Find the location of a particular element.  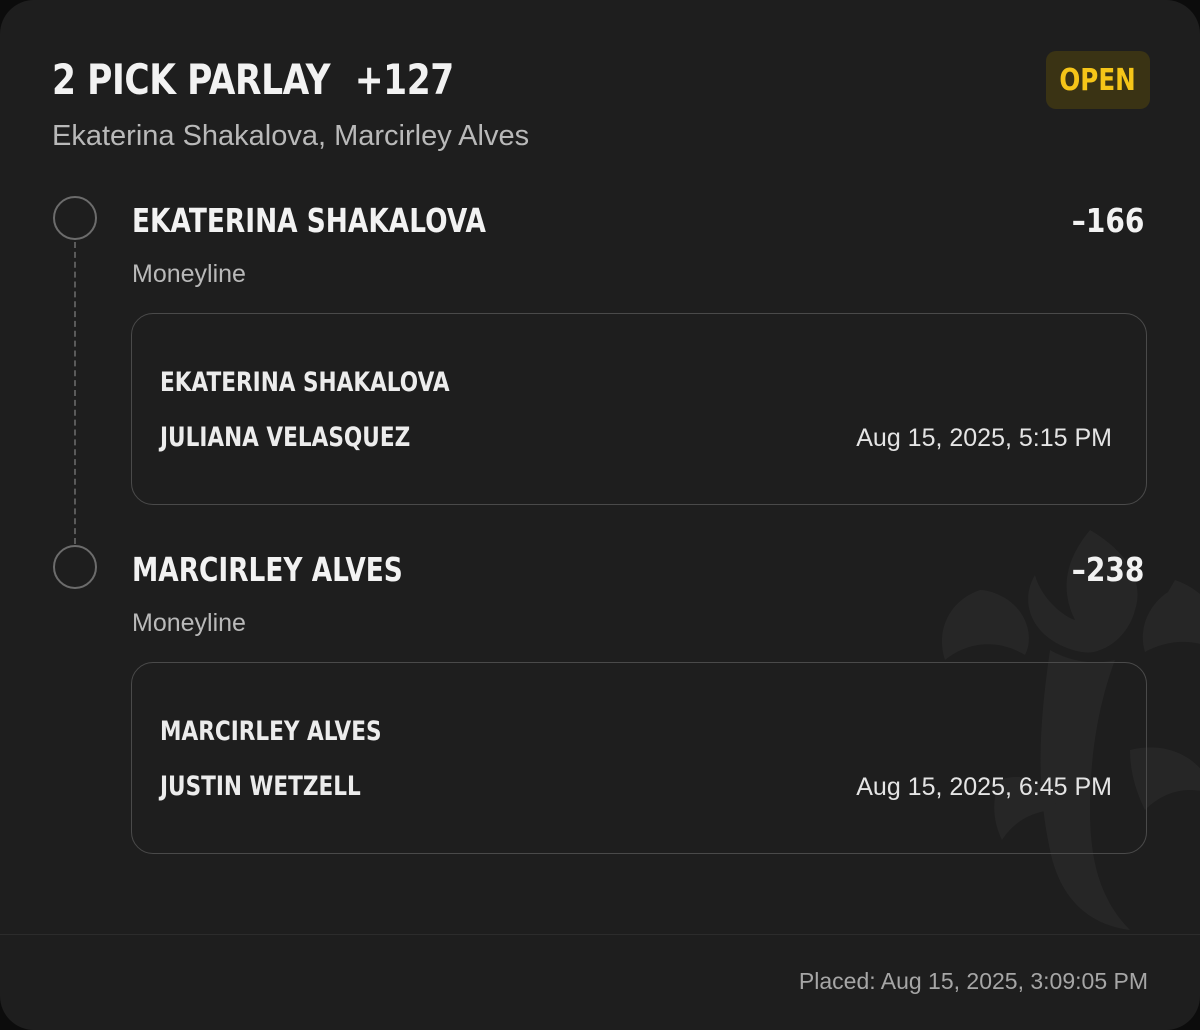

footer-divider is located at coordinates (600, 934).